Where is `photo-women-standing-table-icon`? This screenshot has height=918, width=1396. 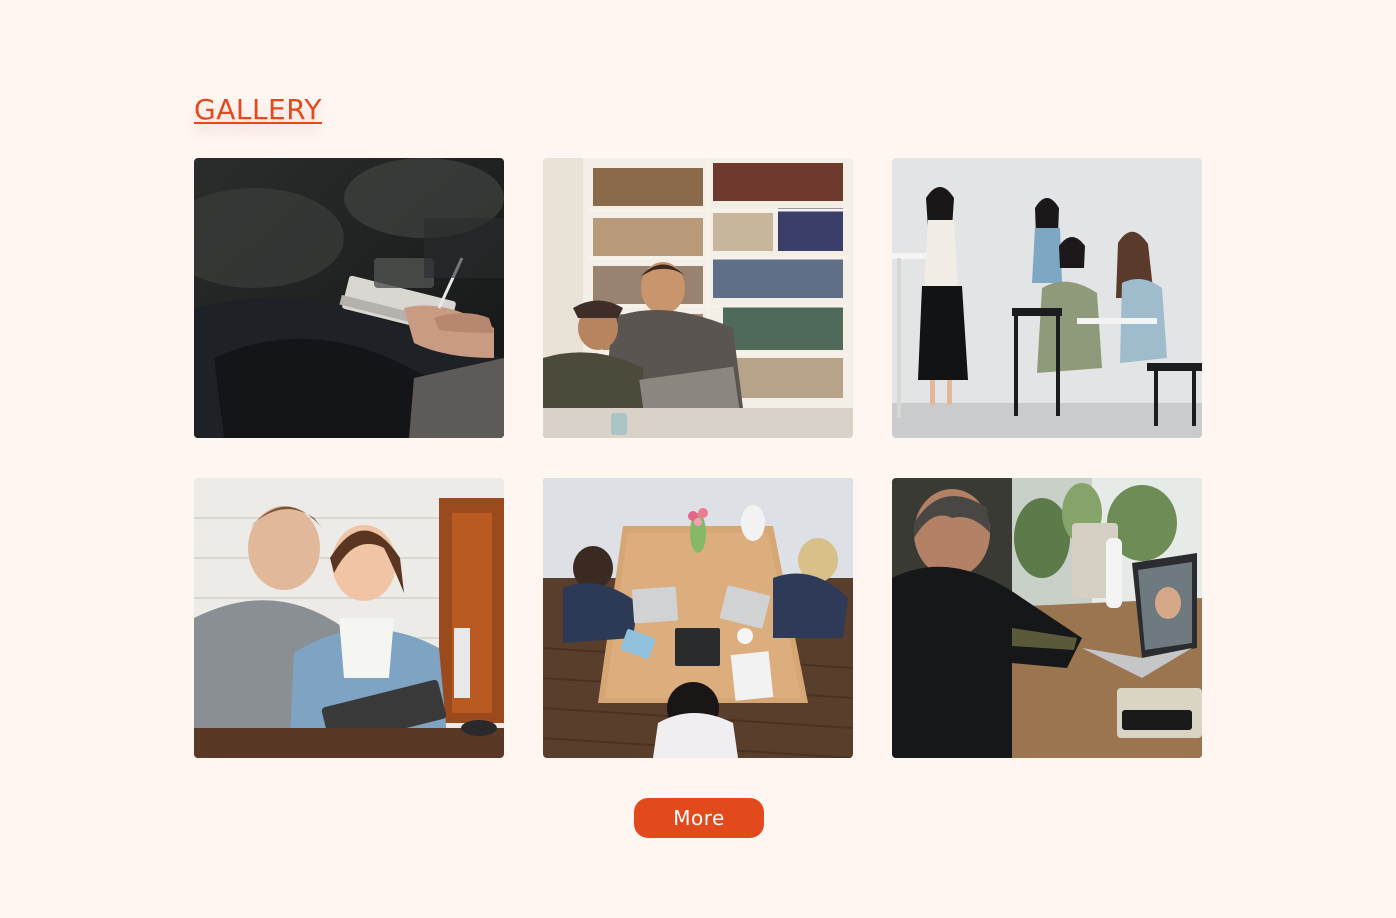
photo-women-standing-table-icon is located at coordinates (1047, 298).